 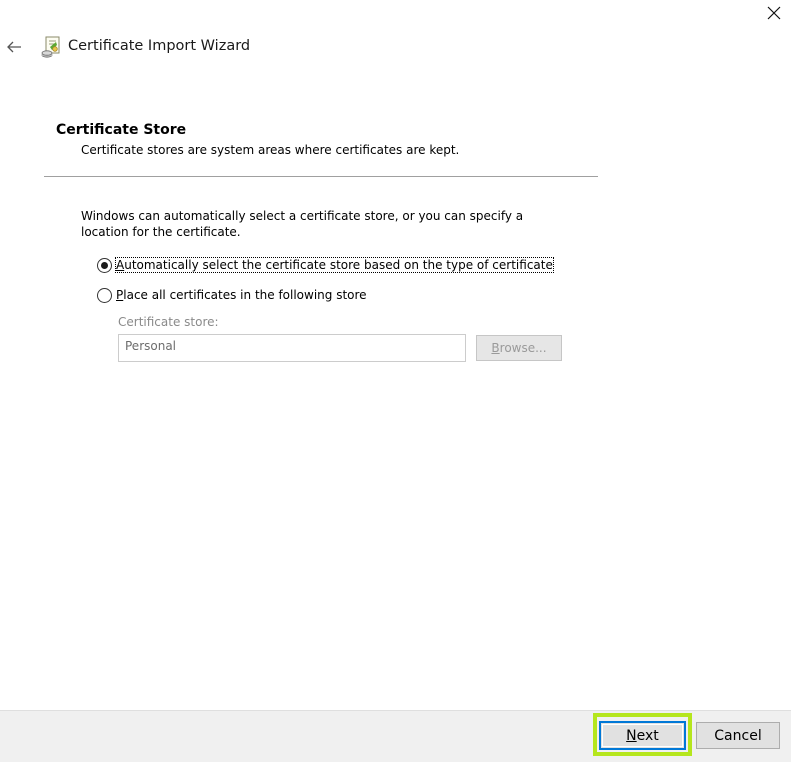 I want to click on certificate-store-label: Certificate store:, so click(x=168, y=322).